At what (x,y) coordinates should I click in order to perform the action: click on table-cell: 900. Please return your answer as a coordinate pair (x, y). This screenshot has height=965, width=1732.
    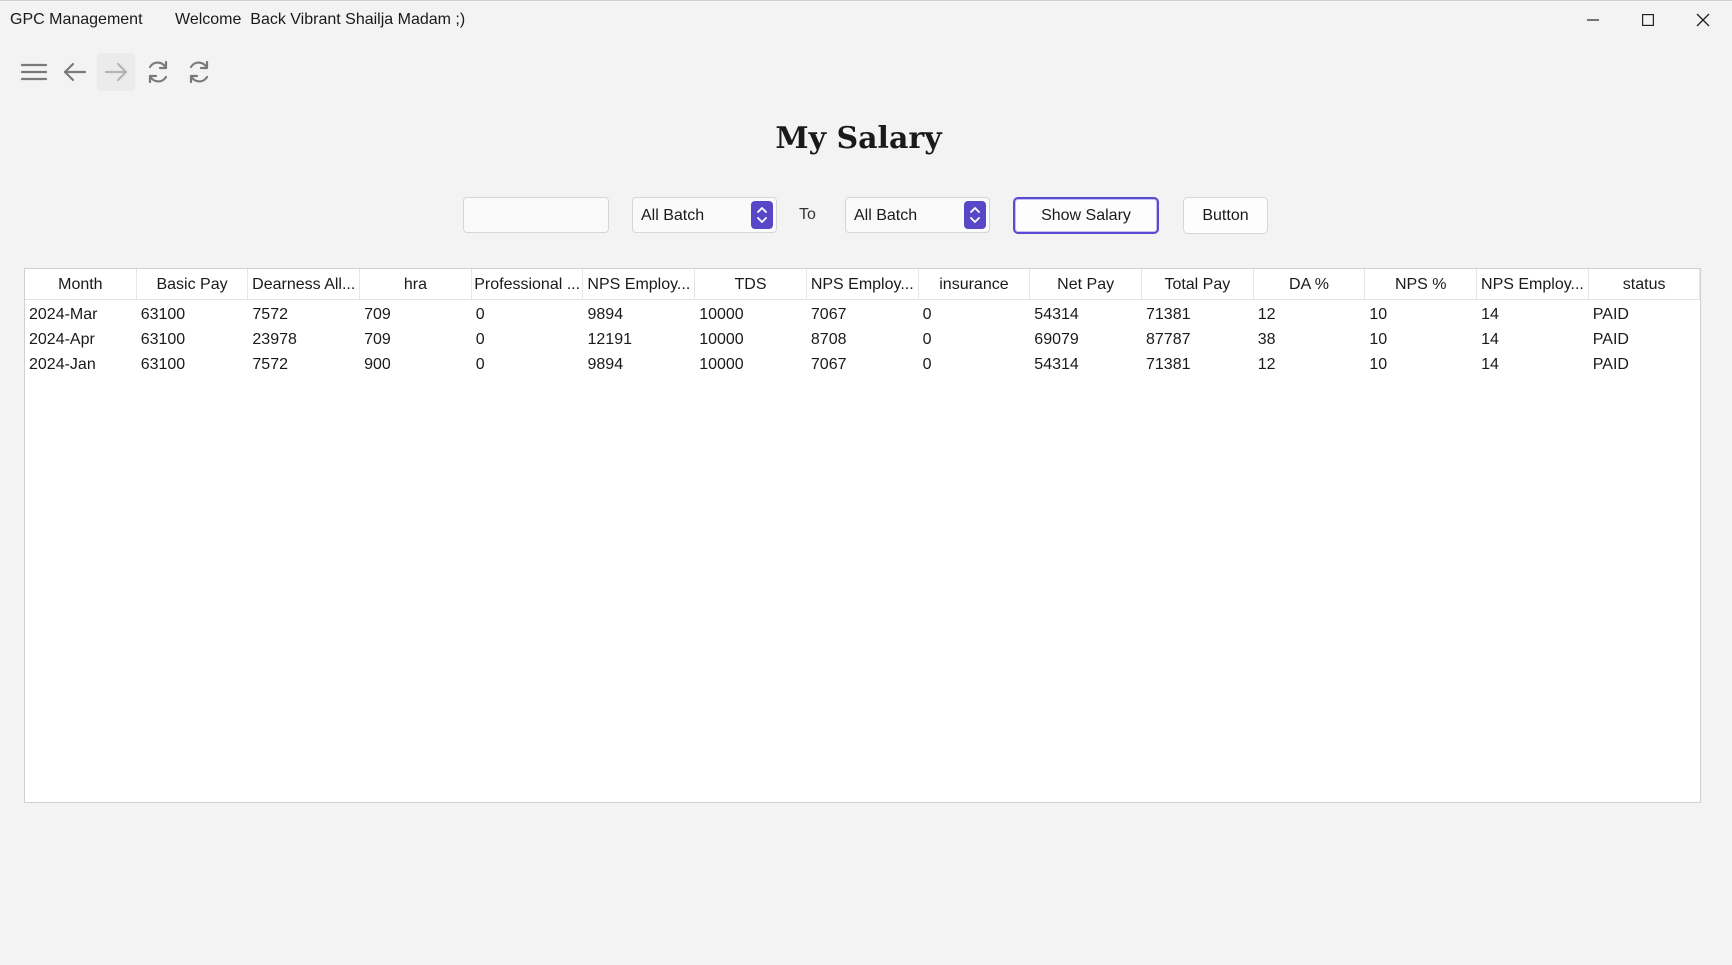
    Looking at the image, I should click on (377, 364).